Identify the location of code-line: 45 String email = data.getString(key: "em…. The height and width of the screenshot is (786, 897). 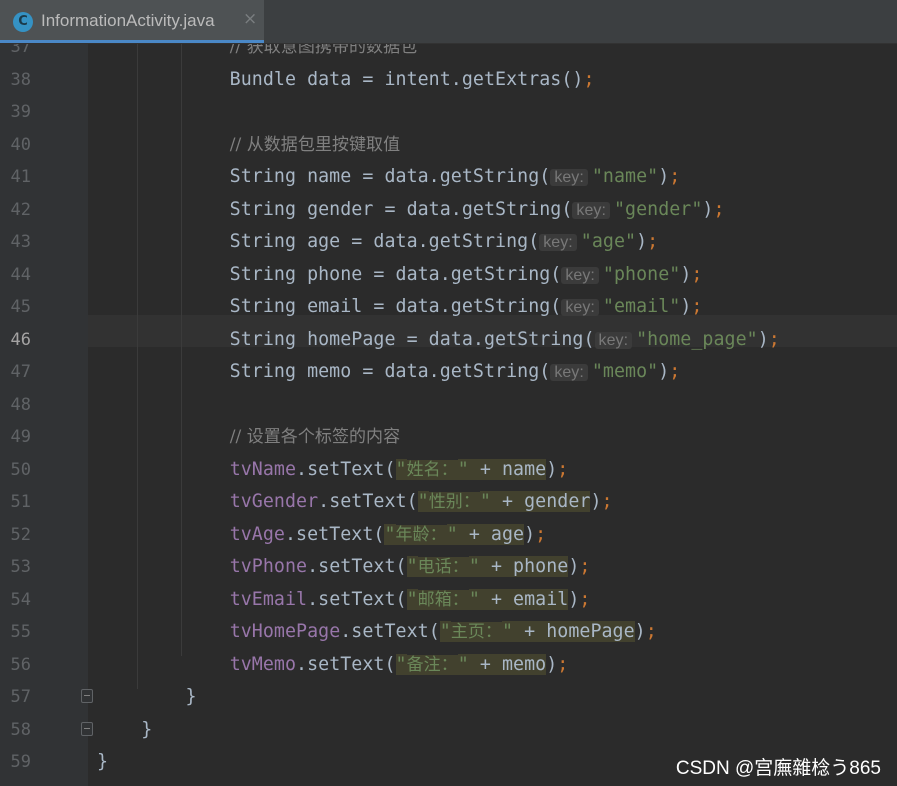
(448, 307).